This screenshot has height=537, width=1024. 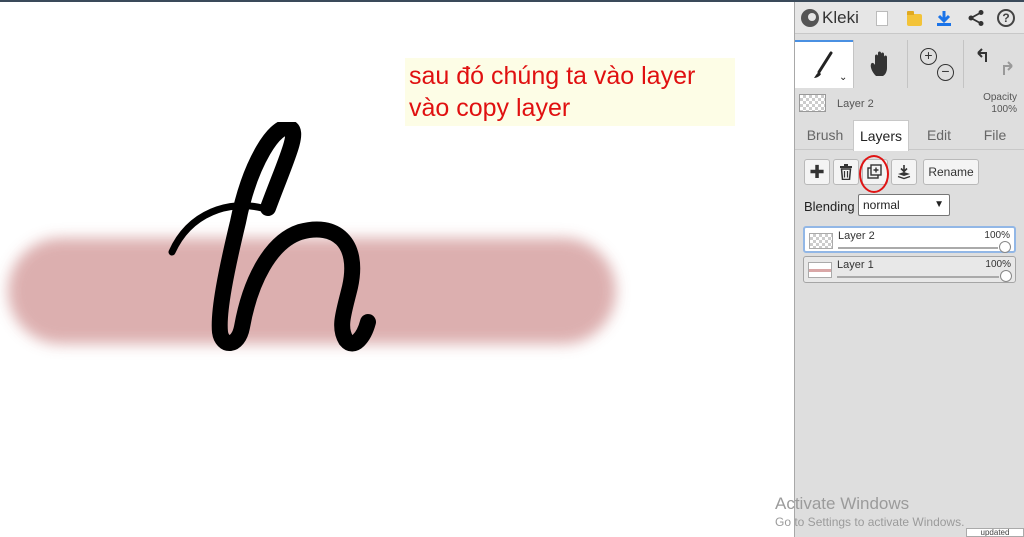 I want to click on annotation-line-2: vào copy layer, so click(x=490, y=108).